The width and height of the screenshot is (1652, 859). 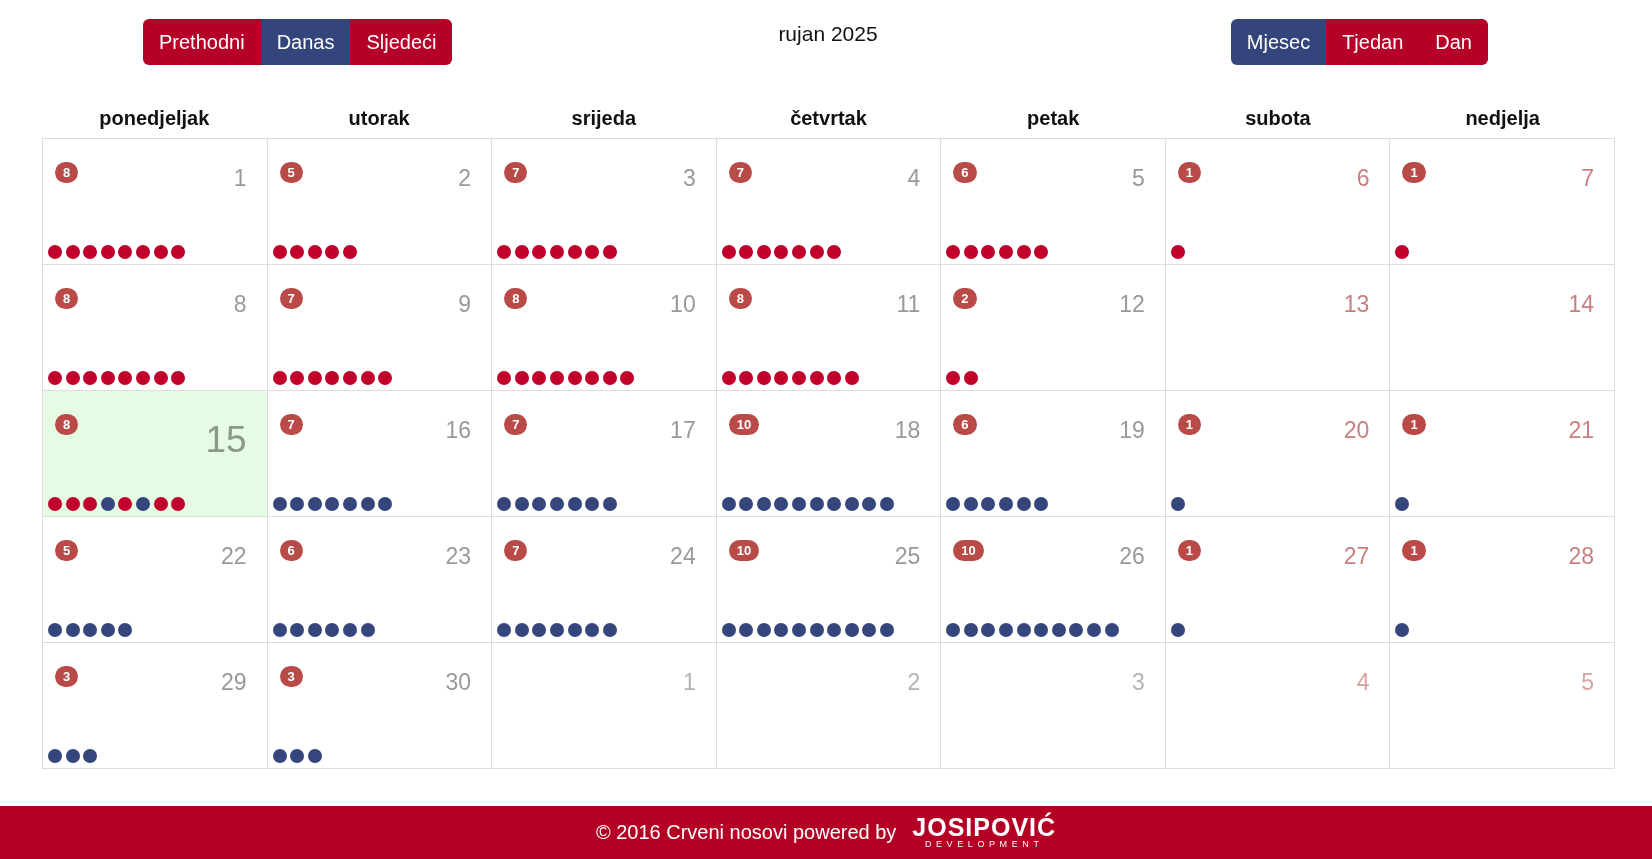 I want to click on view-button: Dan, so click(x=1453, y=42).